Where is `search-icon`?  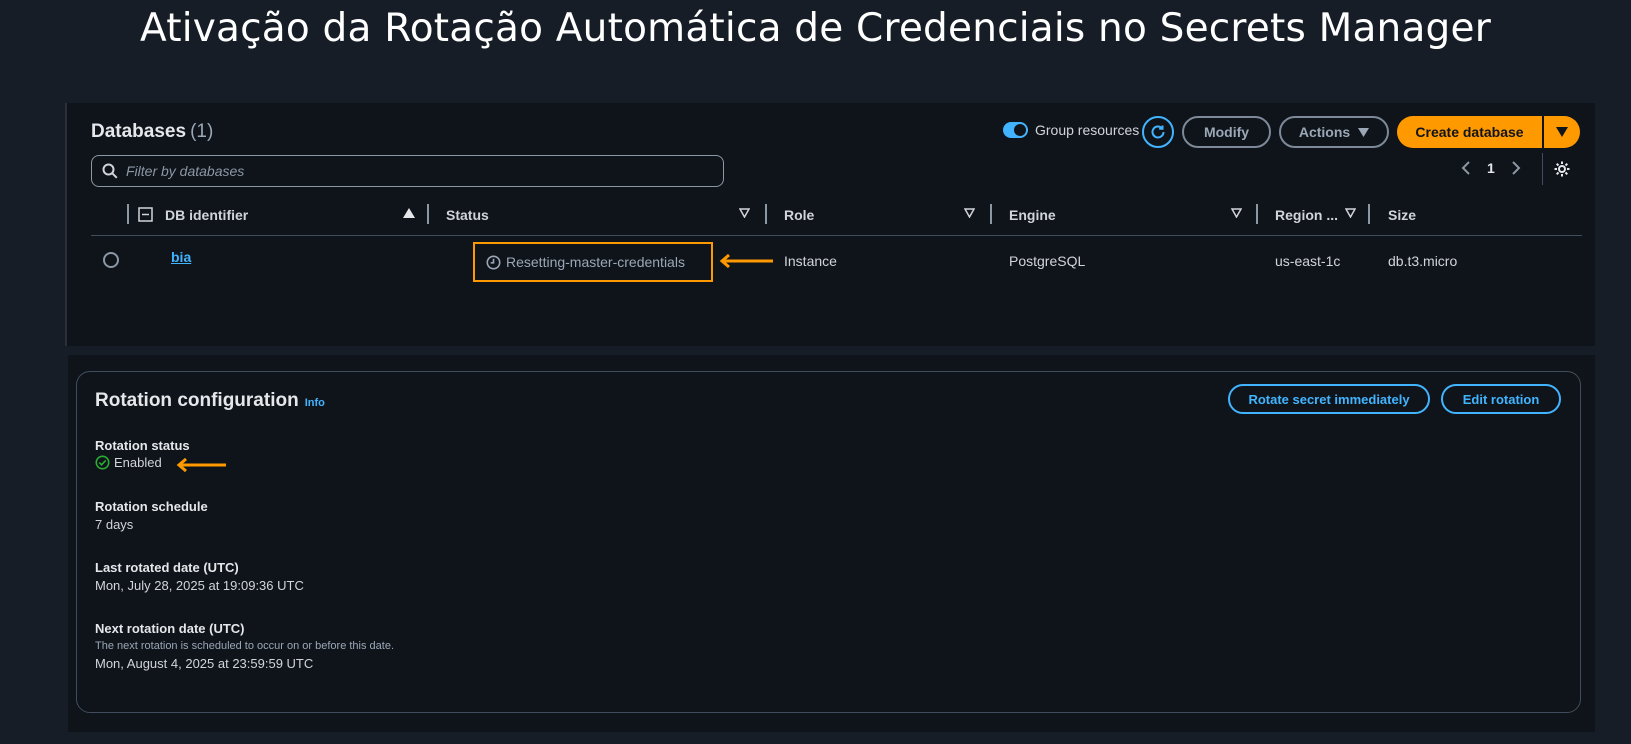
search-icon is located at coordinates (110, 171).